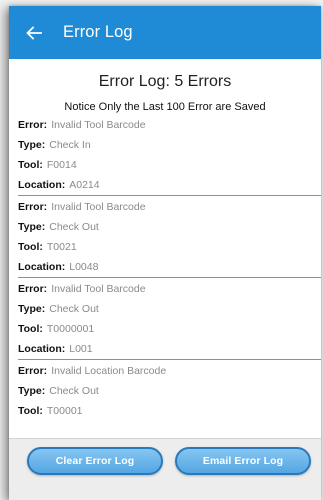 Image resolution: width=323 pixels, height=500 pixels. I want to click on tool-value: F0014, so click(61, 165).